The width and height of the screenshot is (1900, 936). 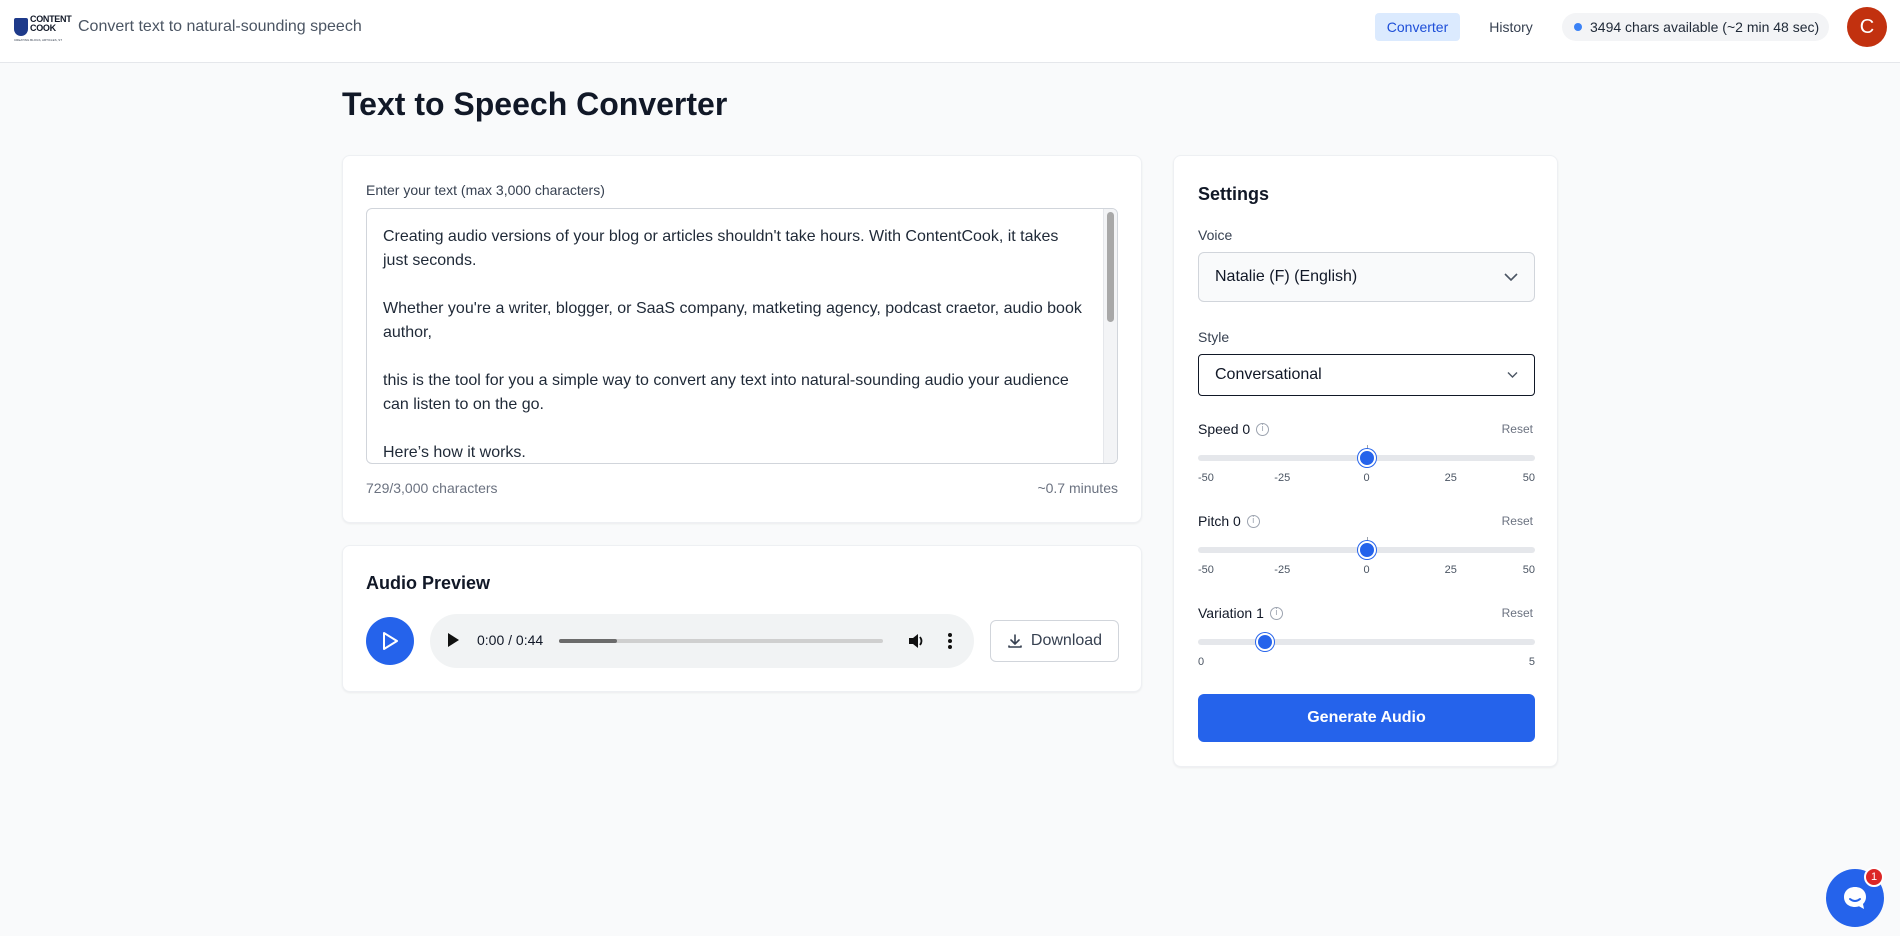 What do you see at coordinates (1517, 613) in the screenshot?
I see `variation-reset-button: Reset` at bounding box center [1517, 613].